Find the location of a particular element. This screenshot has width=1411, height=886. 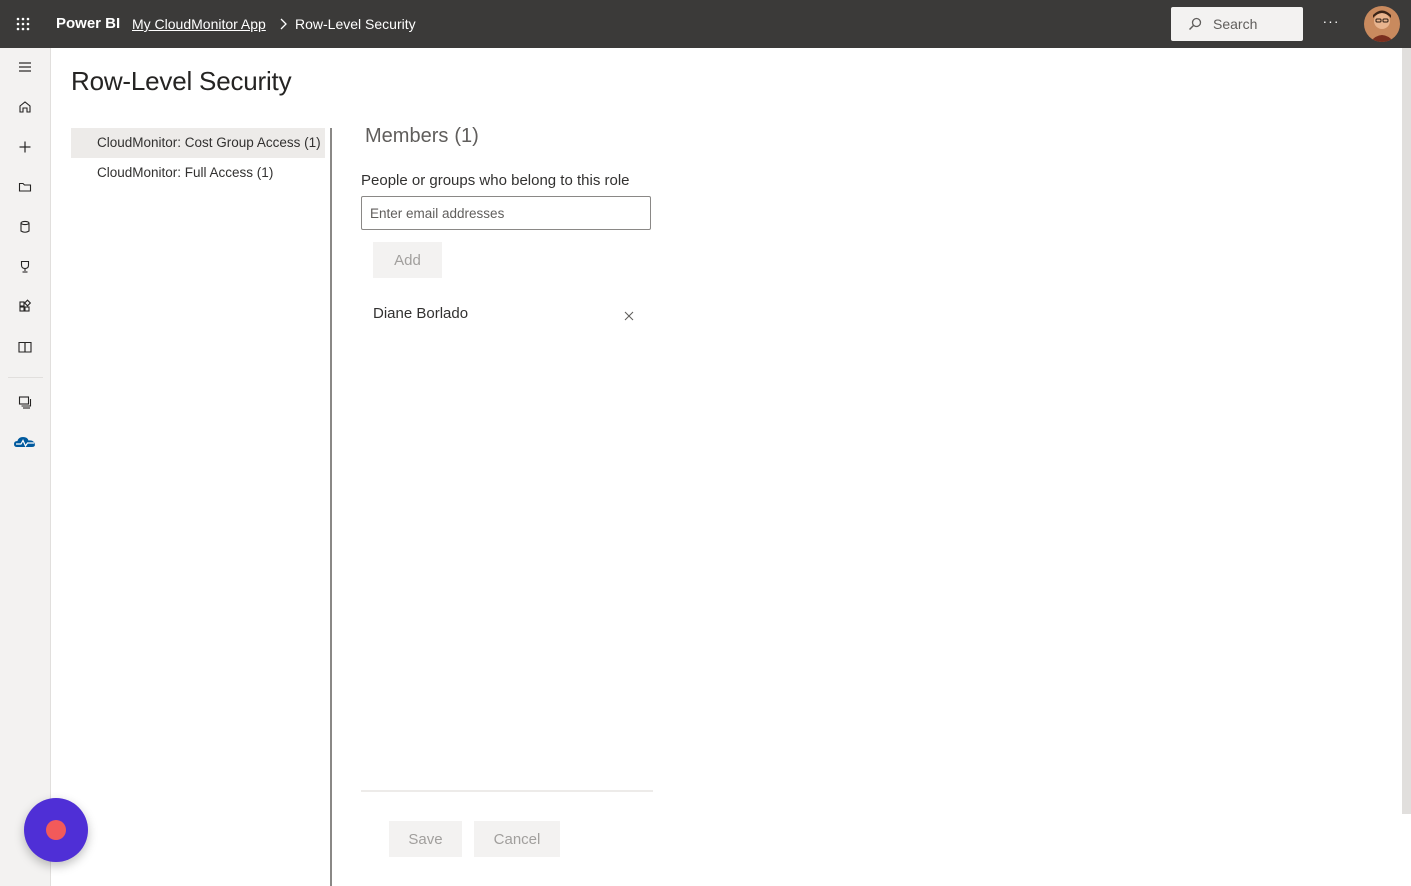

breadcrumb-app-link: My CloudMonitor App is located at coordinates (199, 24).